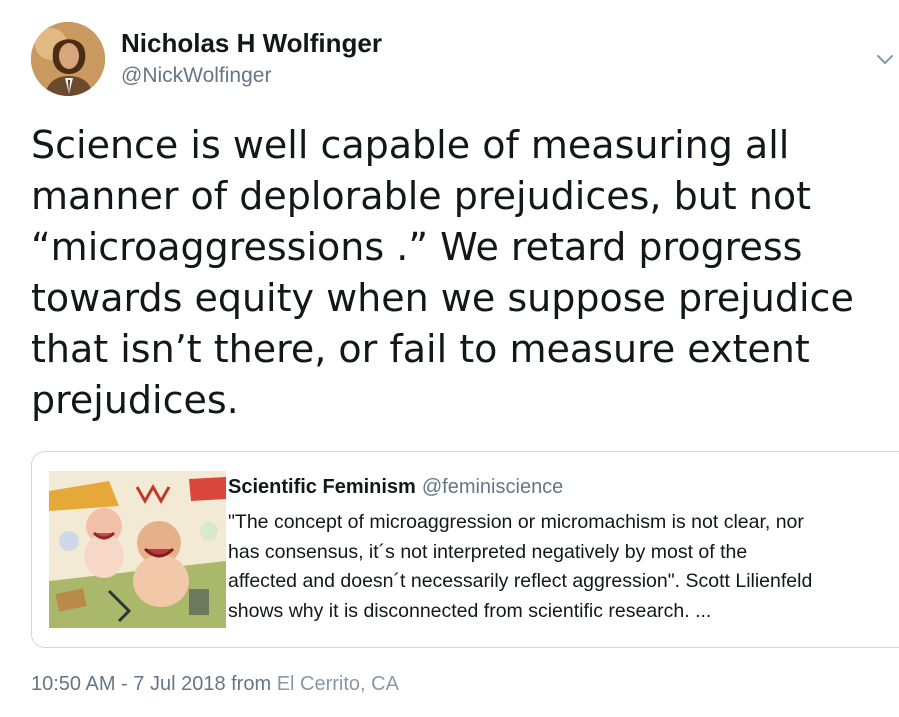 The width and height of the screenshot is (899, 717). I want to click on tweet-timestamp: 10:50 AM - 7 Jul 2018 from, so click(154, 684).